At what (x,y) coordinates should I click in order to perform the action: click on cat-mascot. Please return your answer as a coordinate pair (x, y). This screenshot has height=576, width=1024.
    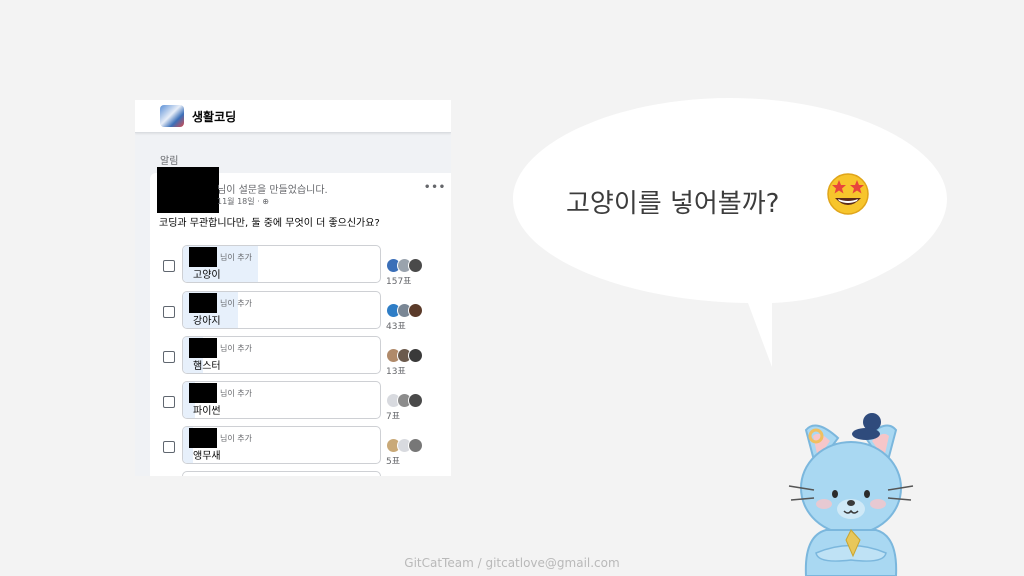
    Looking at the image, I should click on (851, 494).